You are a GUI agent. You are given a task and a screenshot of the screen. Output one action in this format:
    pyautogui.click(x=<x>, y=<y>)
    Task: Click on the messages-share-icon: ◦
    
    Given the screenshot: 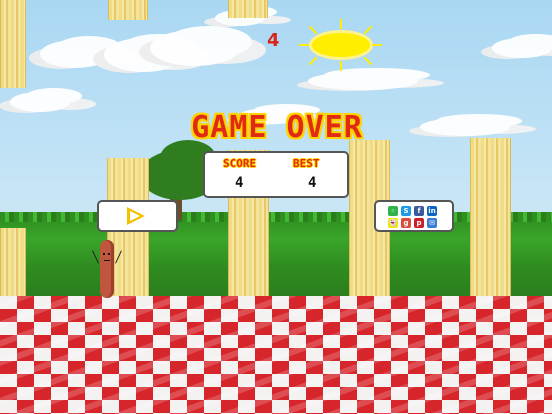 What is the action you would take?
    pyautogui.click(x=393, y=211)
    